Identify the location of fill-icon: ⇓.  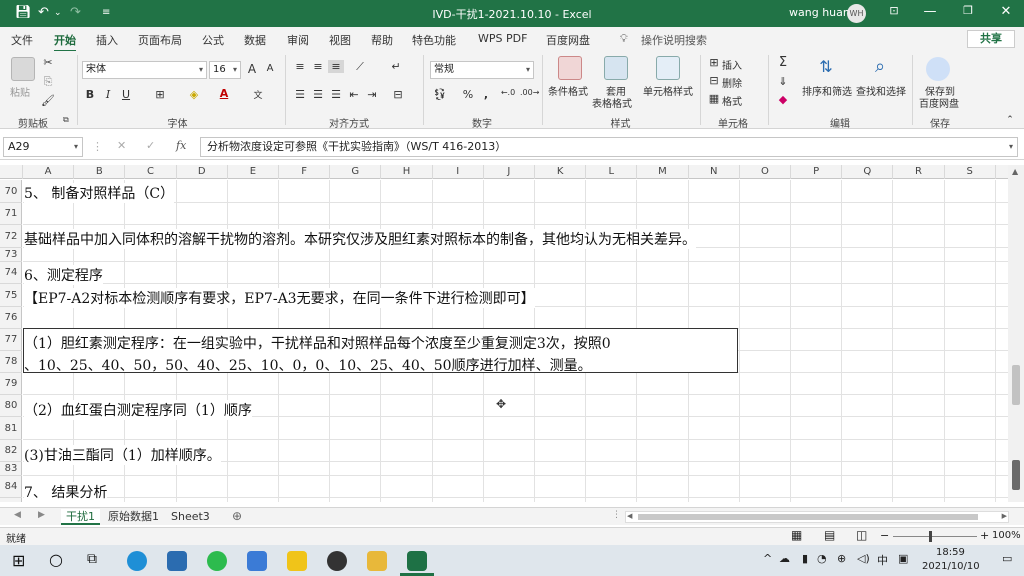
(783, 81).